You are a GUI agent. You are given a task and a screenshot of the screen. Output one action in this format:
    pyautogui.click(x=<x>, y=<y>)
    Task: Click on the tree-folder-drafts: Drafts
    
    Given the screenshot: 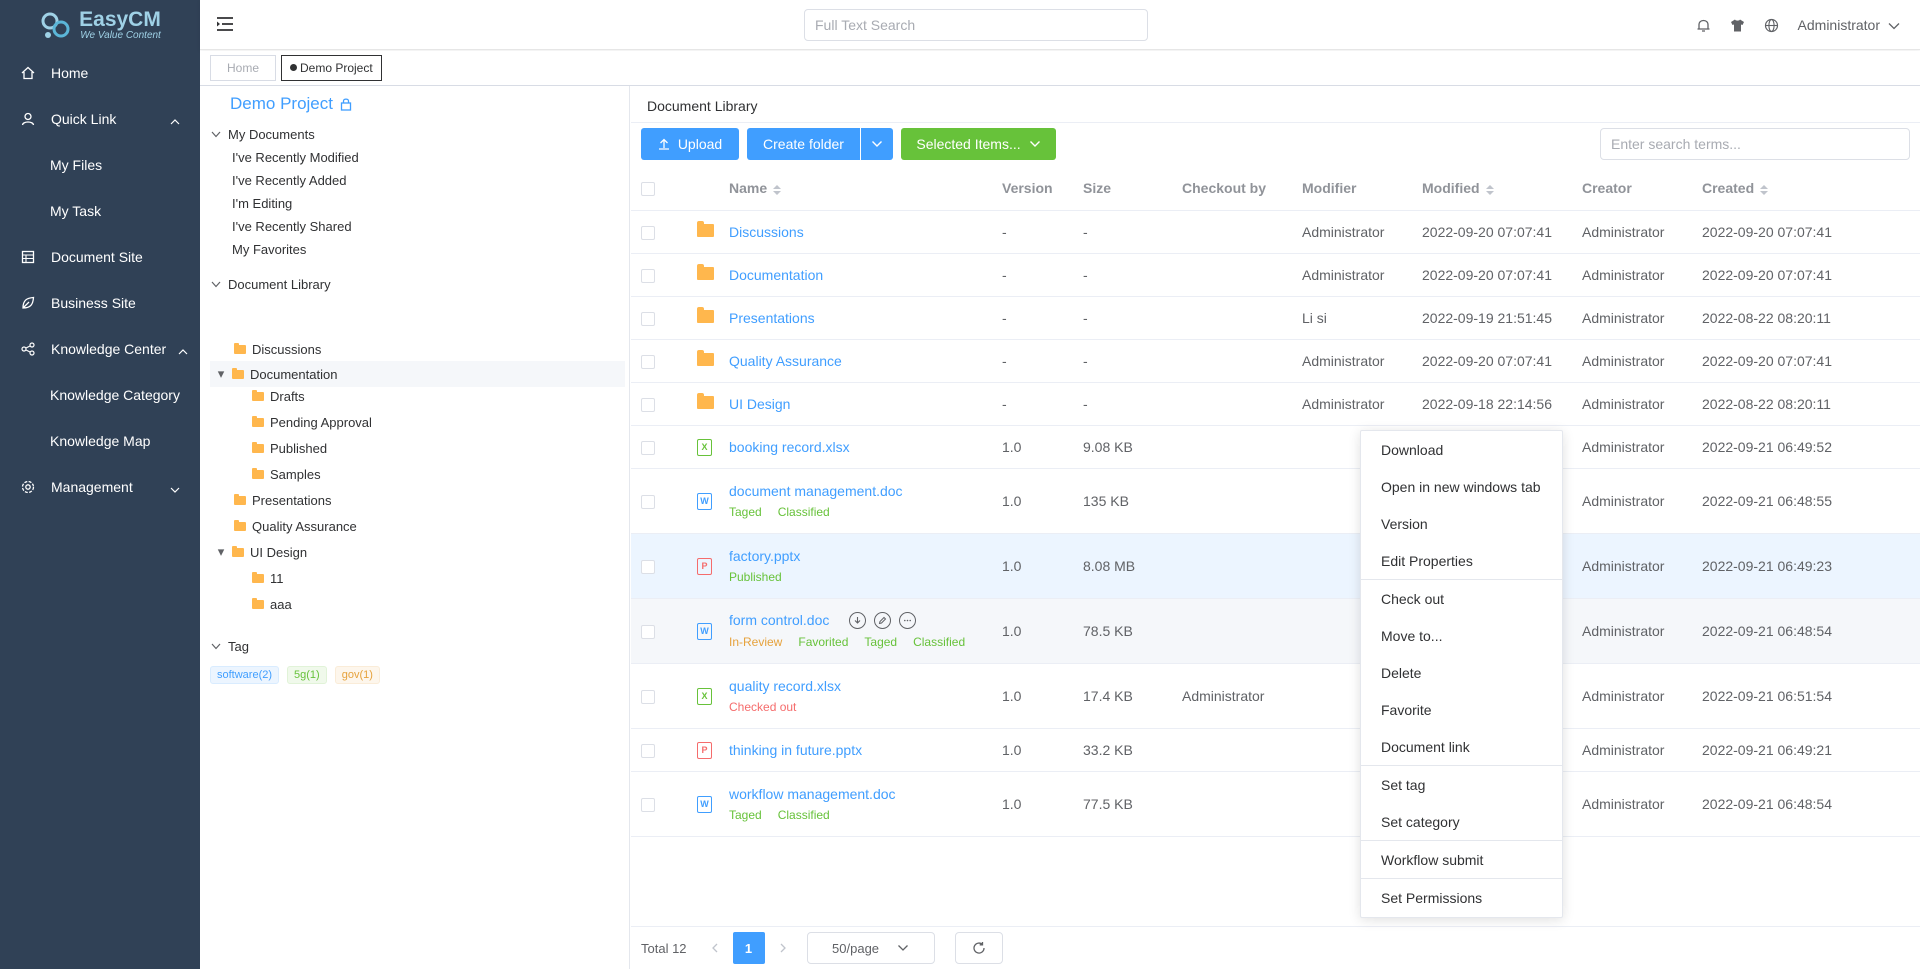 What is the action you would take?
    pyautogui.click(x=278, y=396)
    